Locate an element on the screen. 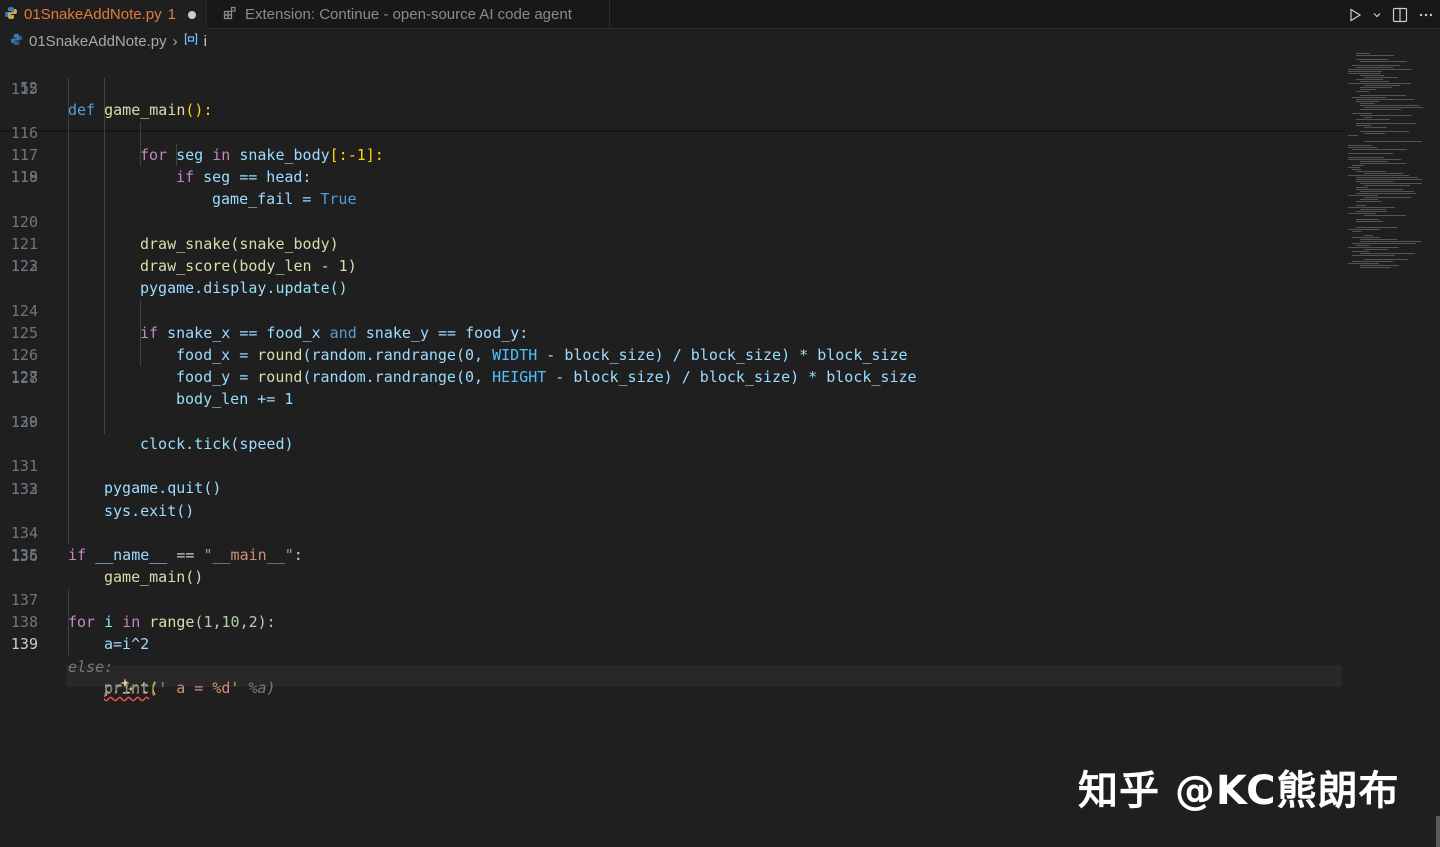 Image resolution: width=1440 pixels, height=847 pixels. code-line: 134 if __name__ == "__main__": is located at coordinates (672, 532).